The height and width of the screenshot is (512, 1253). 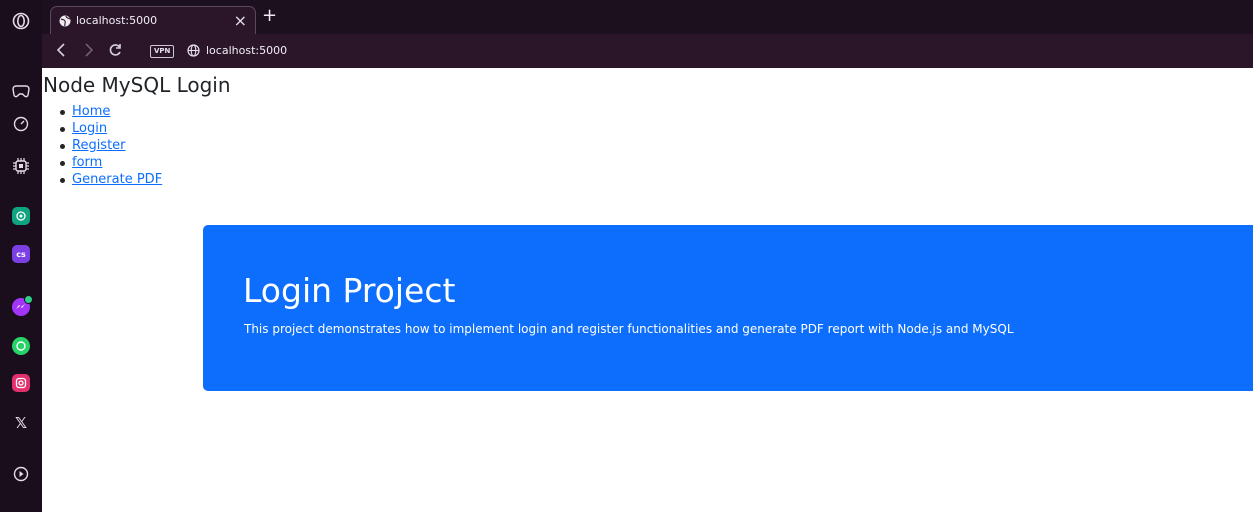 I want to click on player-icon, so click(x=21, y=474).